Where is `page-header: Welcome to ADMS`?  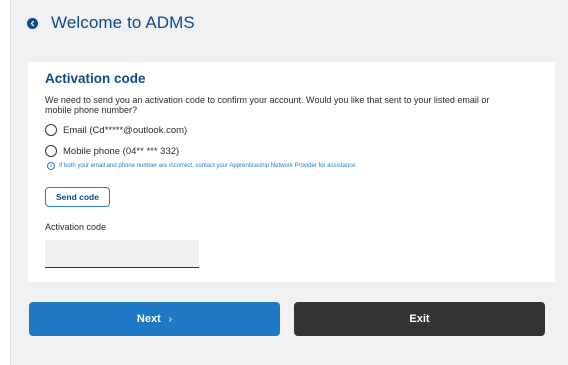
page-header: Welcome to ADMS is located at coordinates (111, 23).